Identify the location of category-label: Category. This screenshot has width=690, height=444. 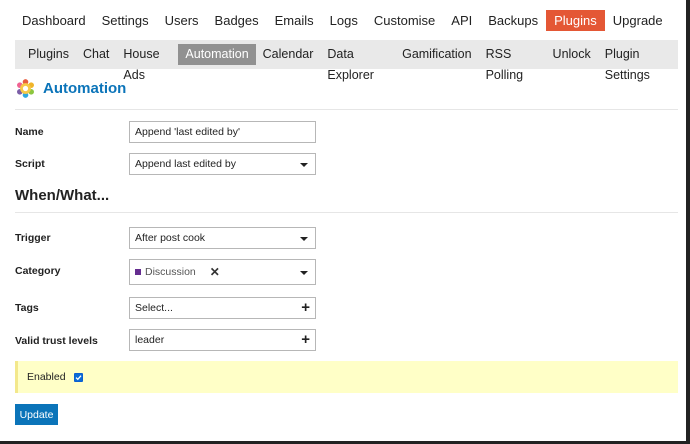
(38, 271).